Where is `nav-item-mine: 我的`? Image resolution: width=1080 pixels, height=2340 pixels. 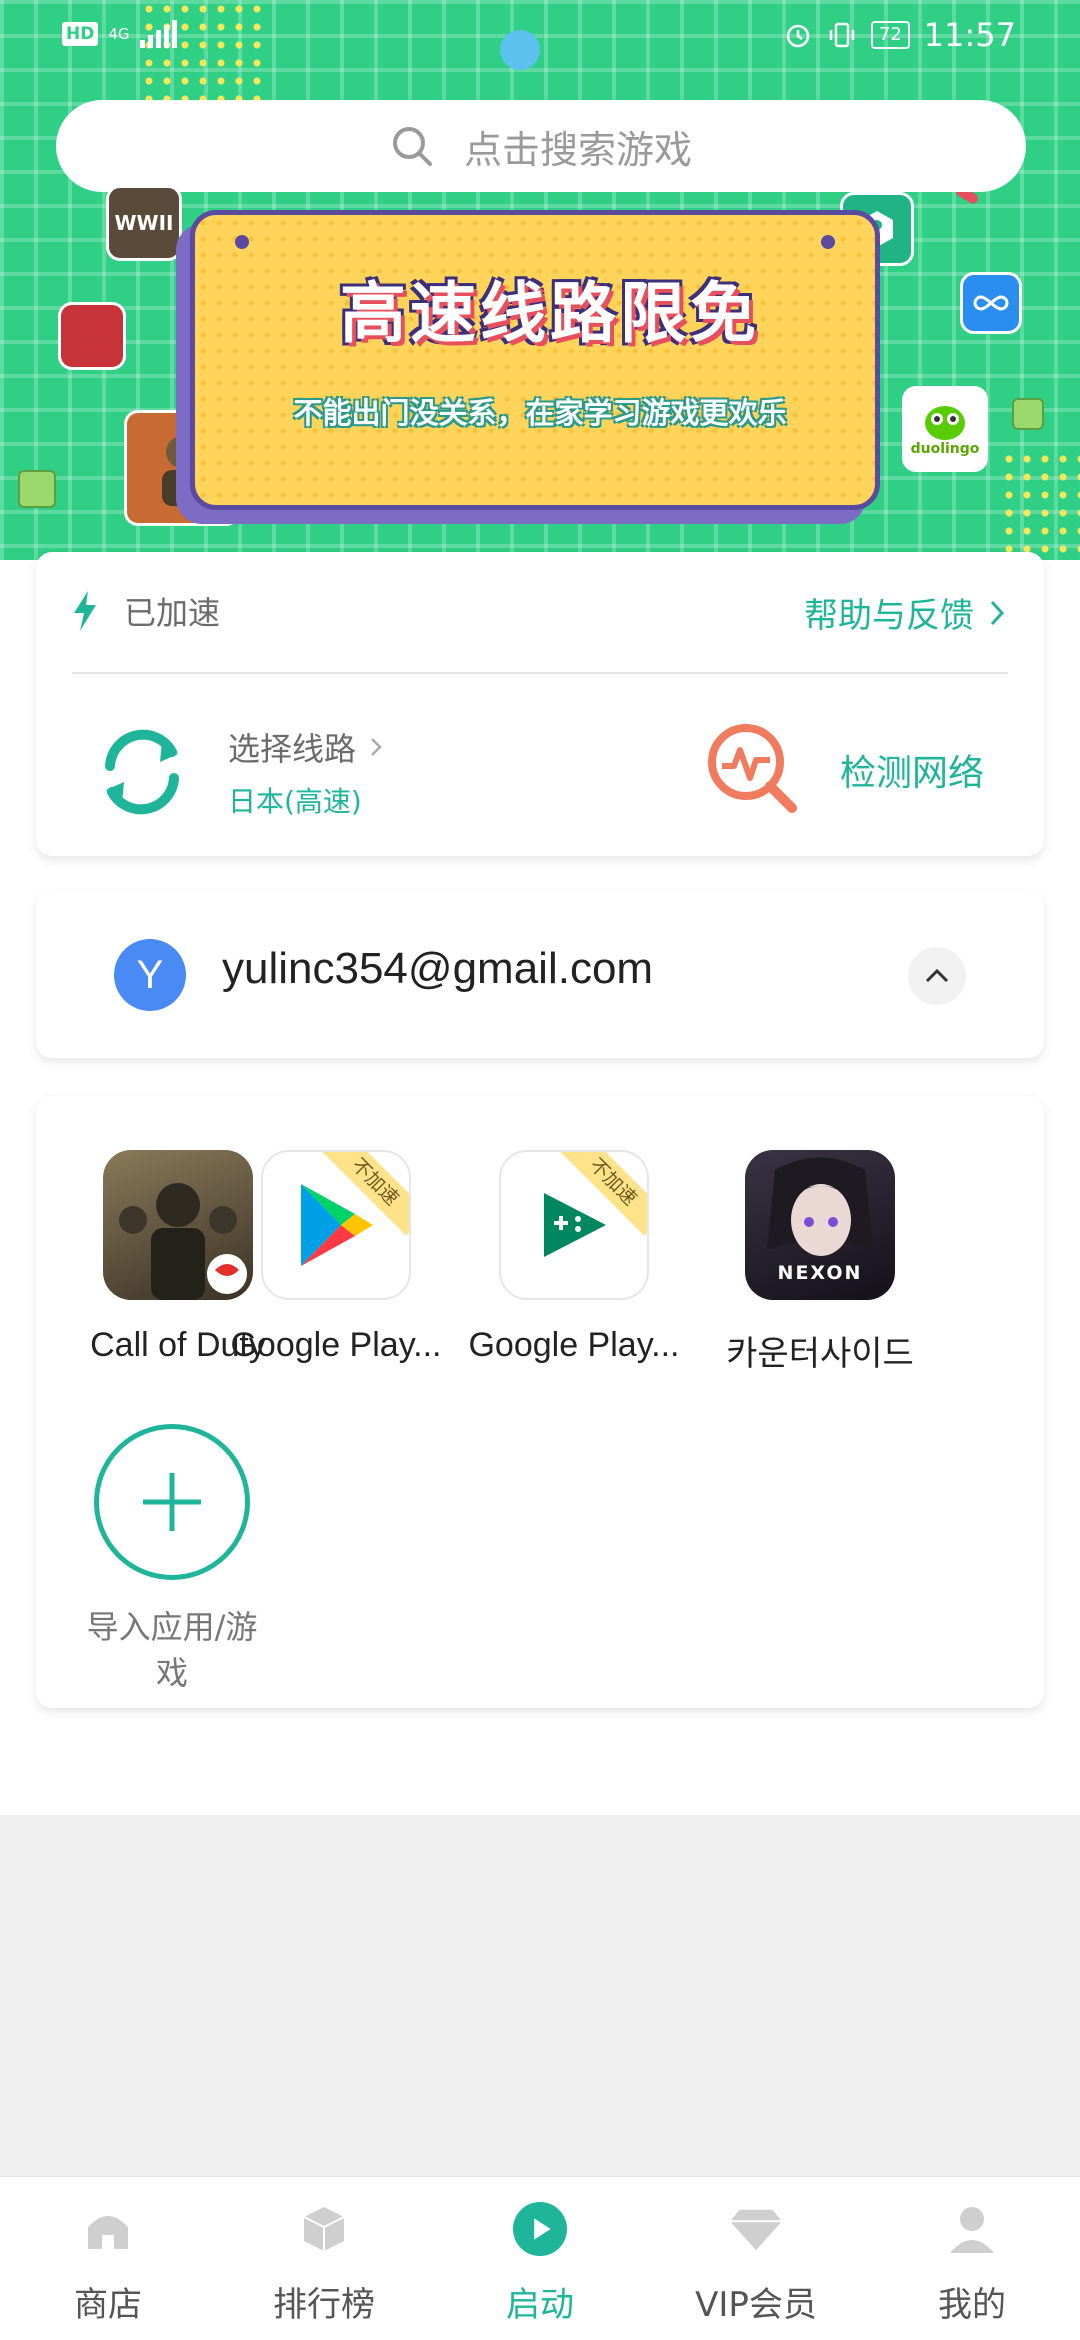 nav-item-mine: 我的 is located at coordinates (972, 2258).